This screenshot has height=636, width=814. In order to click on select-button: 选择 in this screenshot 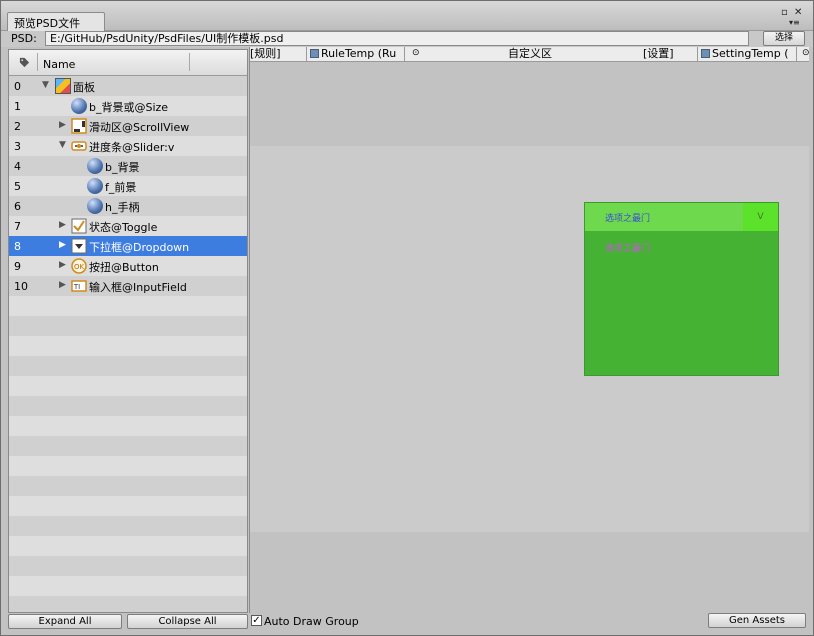, I will do `click(784, 38)`.